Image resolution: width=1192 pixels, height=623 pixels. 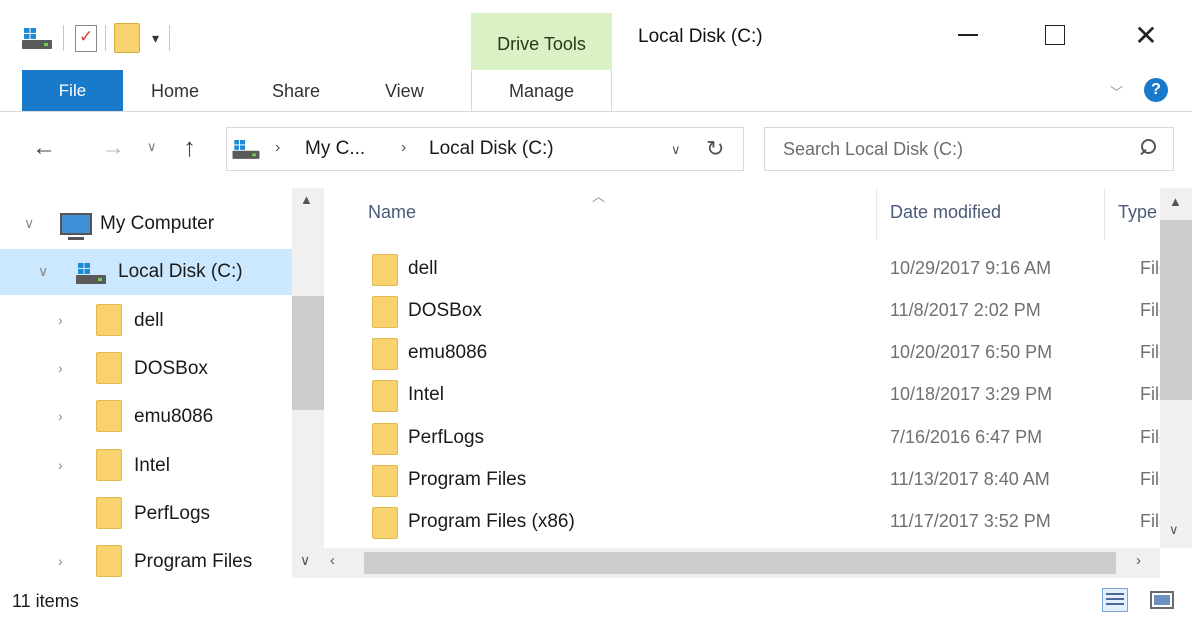 I want to click on column-header-date-modified: Date modified, so click(x=945, y=212).